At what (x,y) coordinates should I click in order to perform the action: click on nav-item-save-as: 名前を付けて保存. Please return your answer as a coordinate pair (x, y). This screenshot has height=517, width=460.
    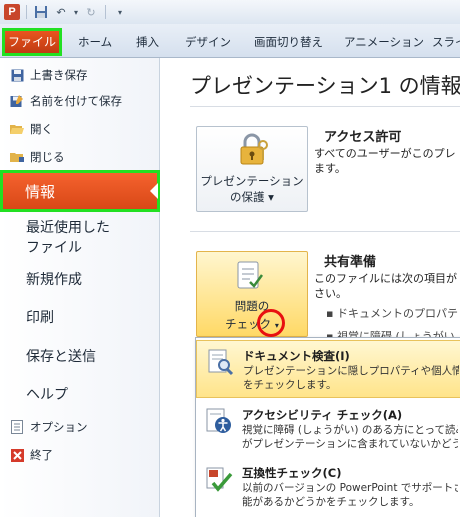
    Looking at the image, I should click on (66, 101).